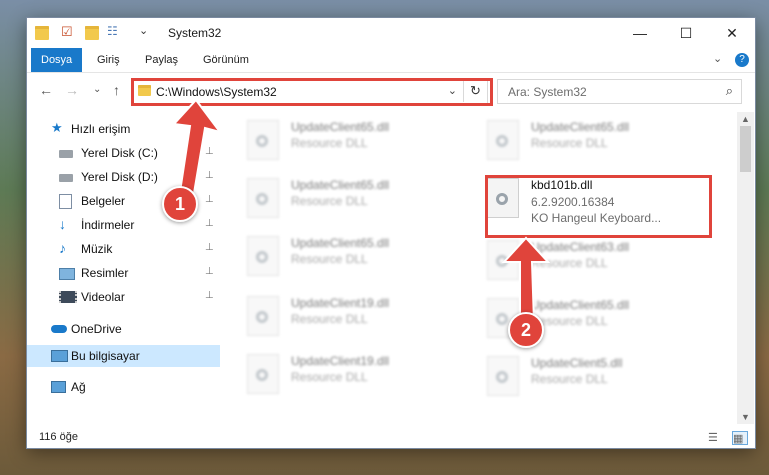  Describe the element at coordinates (526, 279) in the screenshot. I see `arrow-2-icon` at that location.